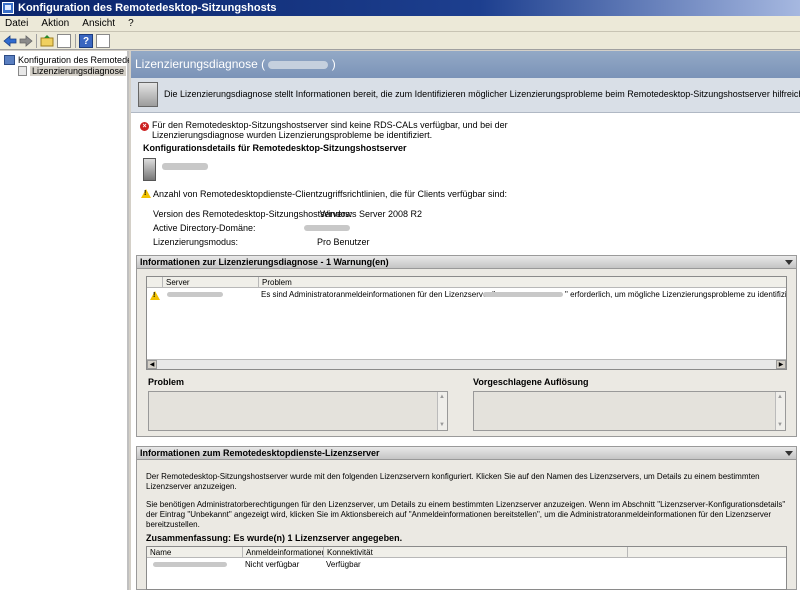 Image resolution: width=800 pixels, height=590 pixels. Describe the element at coordinates (166, 382) in the screenshot. I see `problem-label: Problem` at that location.